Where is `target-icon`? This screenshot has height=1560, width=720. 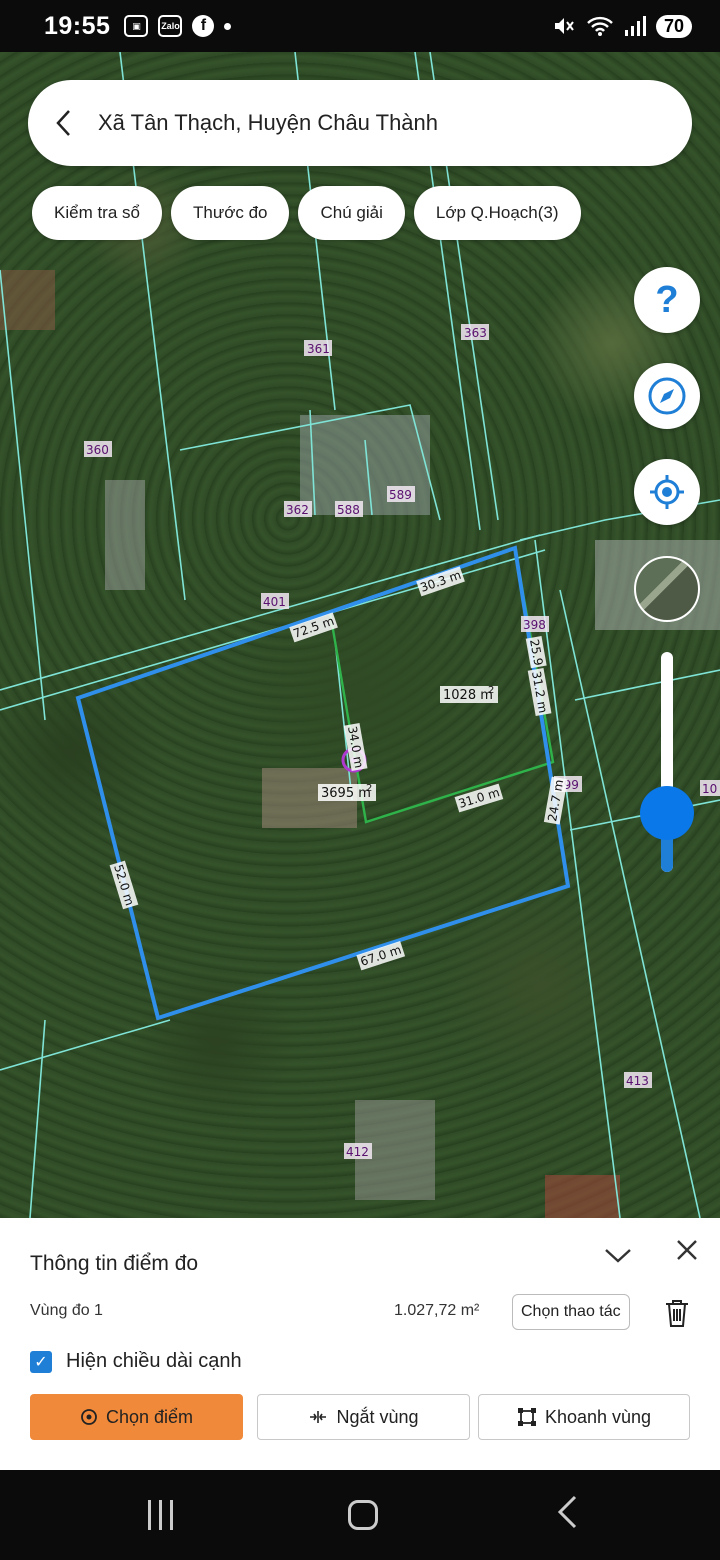
target-icon is located at coordinates (89, 1417).